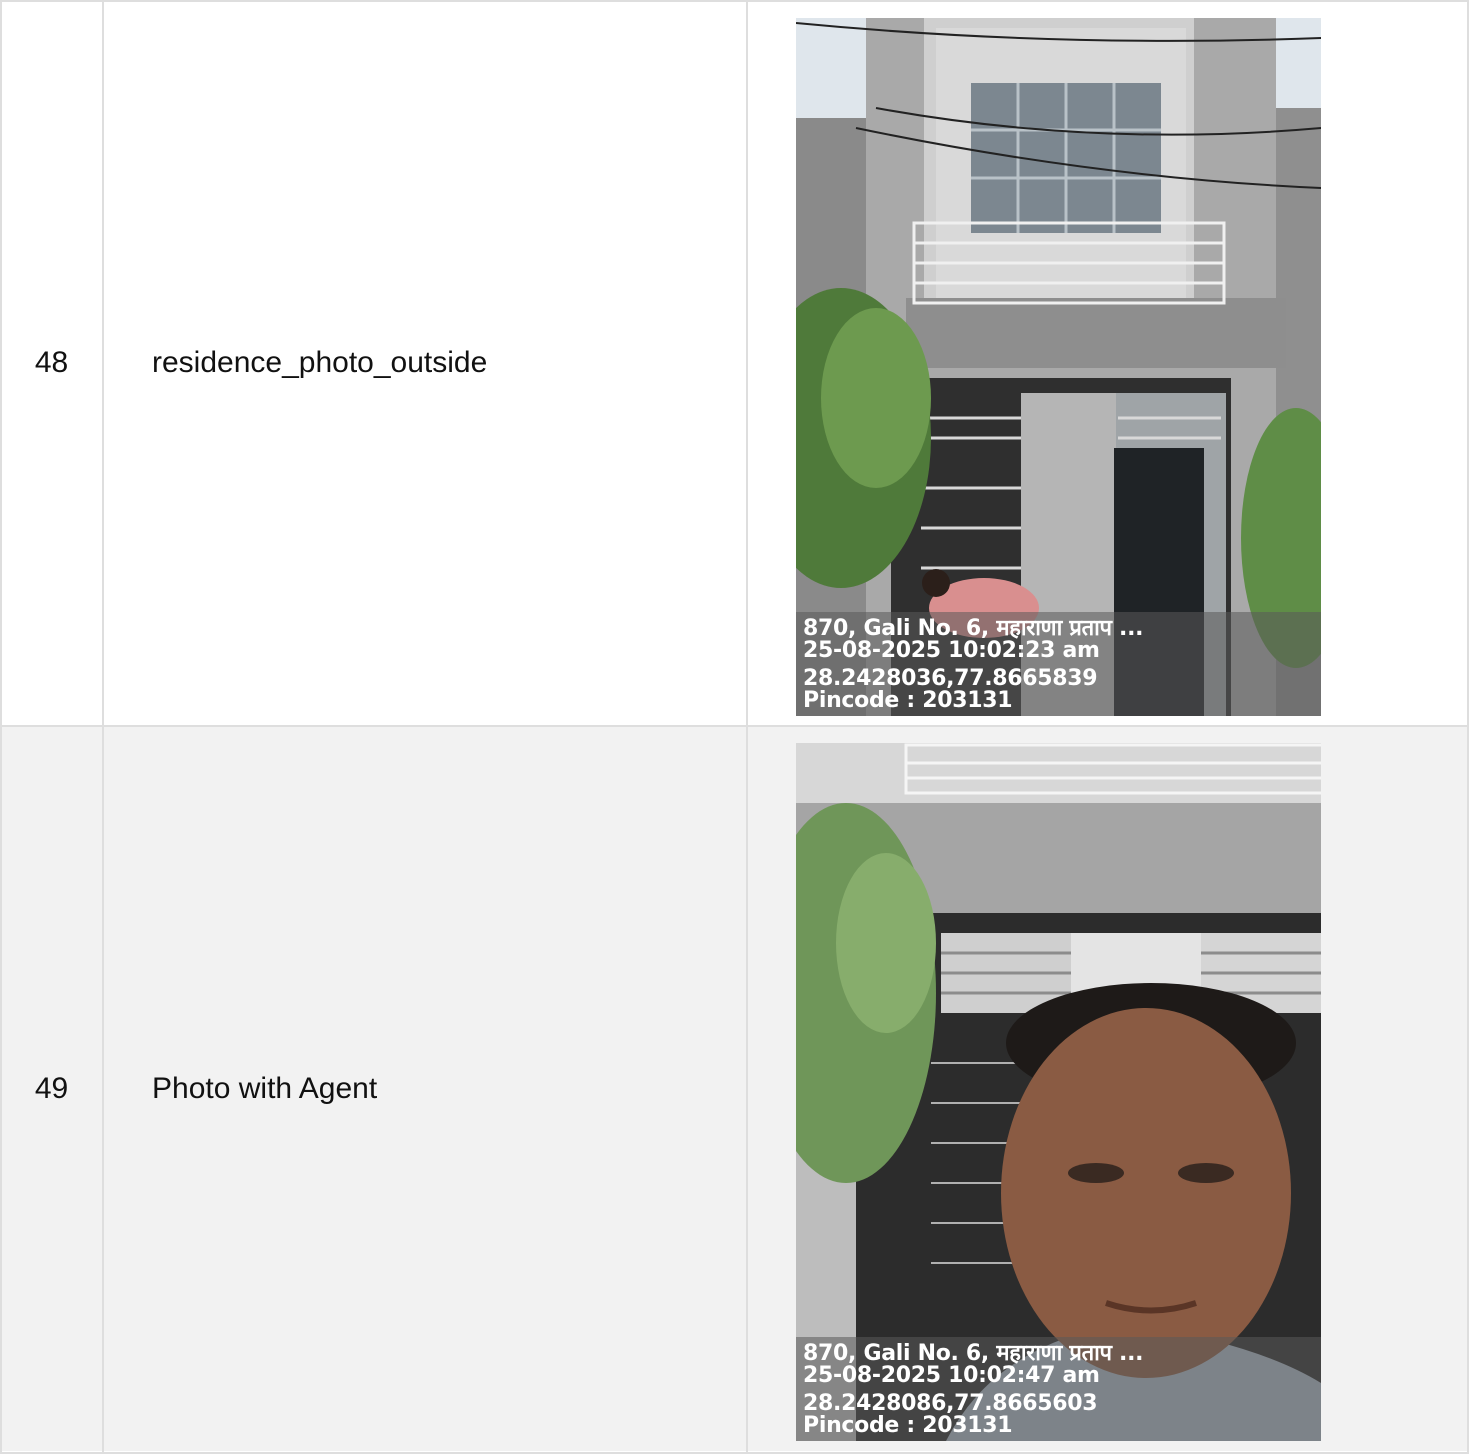 The image size is (1469, 1454). I want to click on stamp-coordinates: 28.2428086,77.8665603, so click(950, 1403).